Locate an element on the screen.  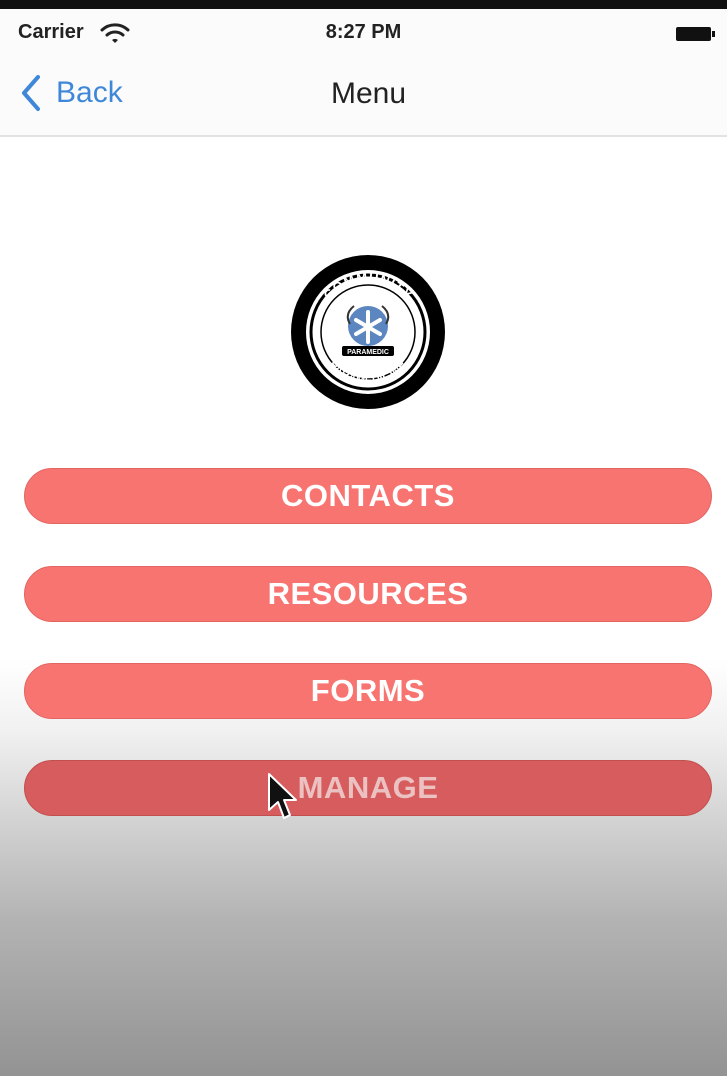
community-paramedicine-logo: PARAMEDIC COMMUNITY PARAMEDICINE is located at coordinates (368, 332).